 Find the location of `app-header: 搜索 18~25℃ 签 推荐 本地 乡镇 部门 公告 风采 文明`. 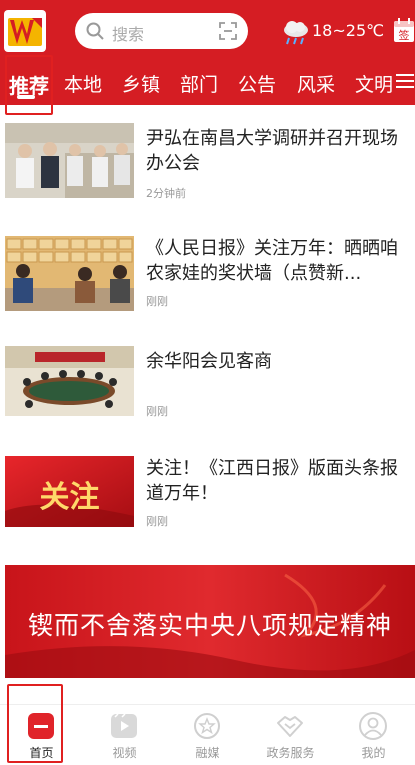

app-header: 搜索 18~25℃ 签 推荐 本地 乡镇 部门 公告 风采 文明 is located at coordinates (207, 52).